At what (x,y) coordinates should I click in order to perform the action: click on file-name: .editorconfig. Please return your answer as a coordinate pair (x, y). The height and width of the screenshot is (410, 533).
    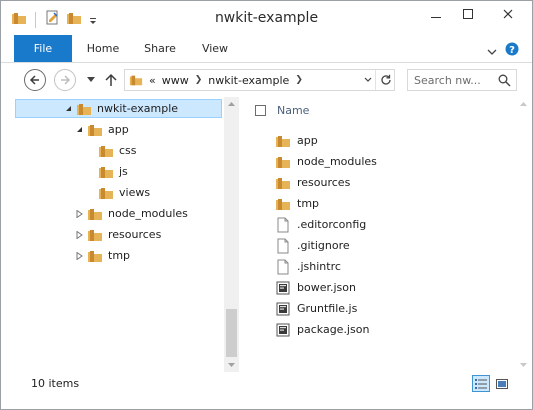
    Looking at the image, I should click on (332, 224).